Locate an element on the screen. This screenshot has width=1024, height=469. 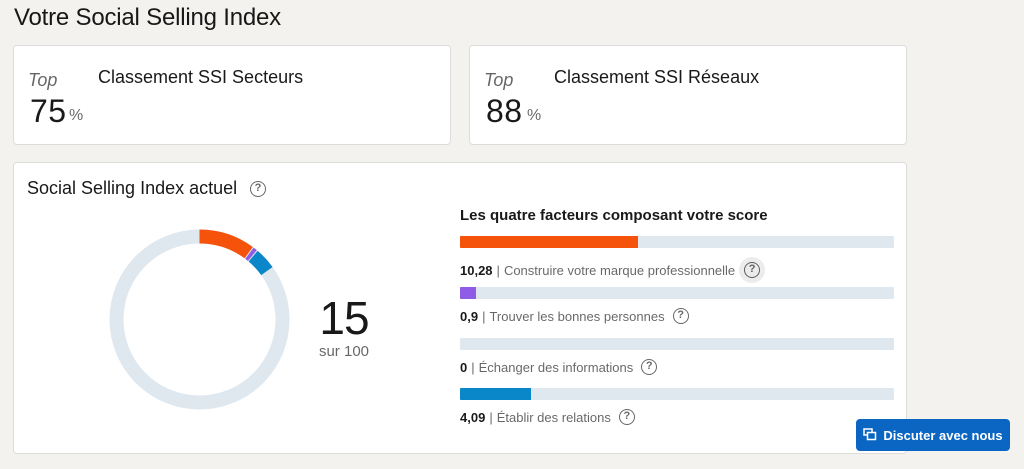
factor-insights: 0 | Échanger des informations ? is located at coordinates (677, 356).